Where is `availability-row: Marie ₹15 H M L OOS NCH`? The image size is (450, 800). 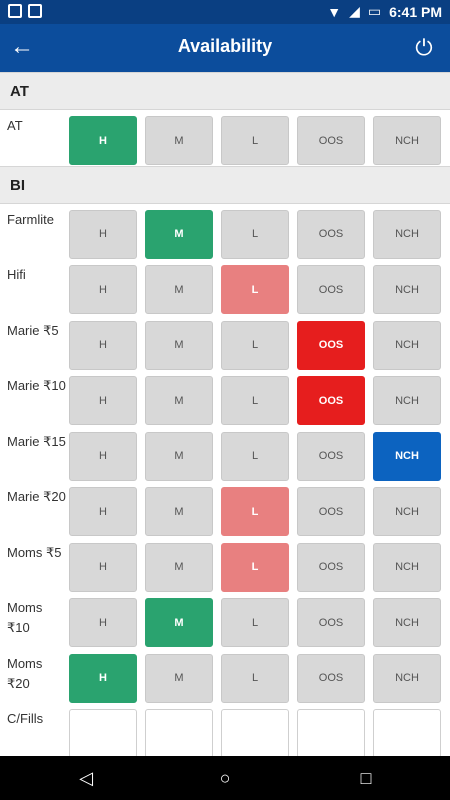
availability-row: Marie ₹15 H M L OOS NCH is located at coordinates (225, 454).